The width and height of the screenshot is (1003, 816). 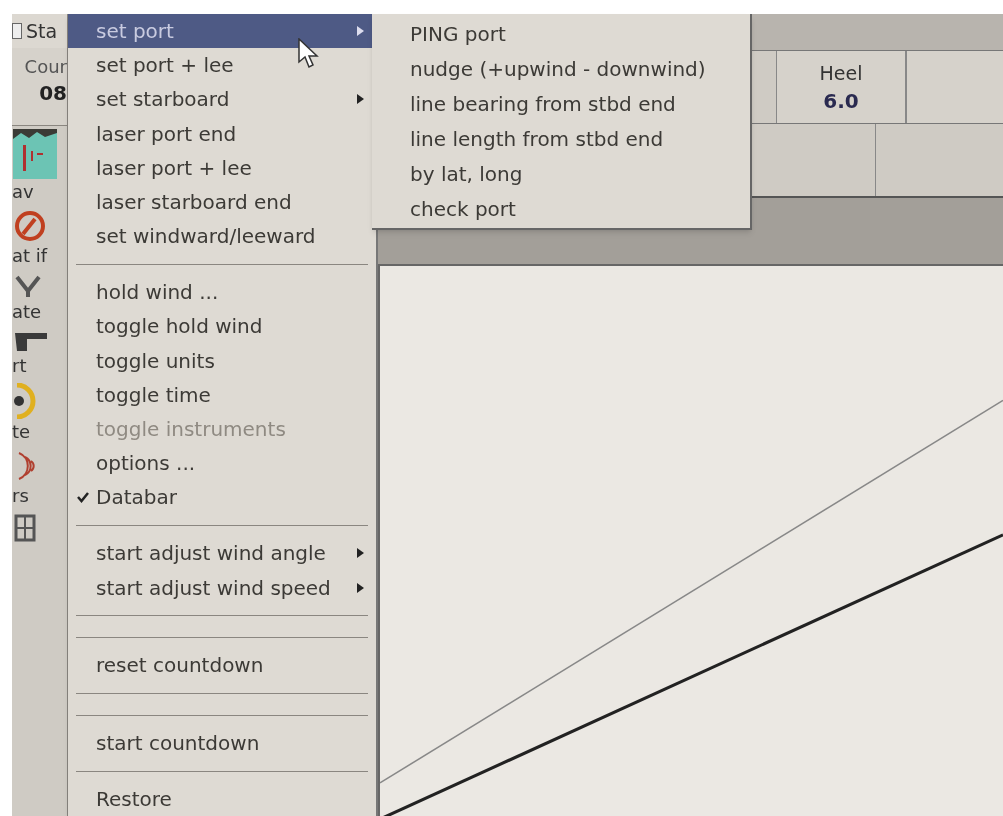 What do you see at coordinates (27, 312) in the screenshot?
I see `tool-label: ate` at bounding box center [27, 312].